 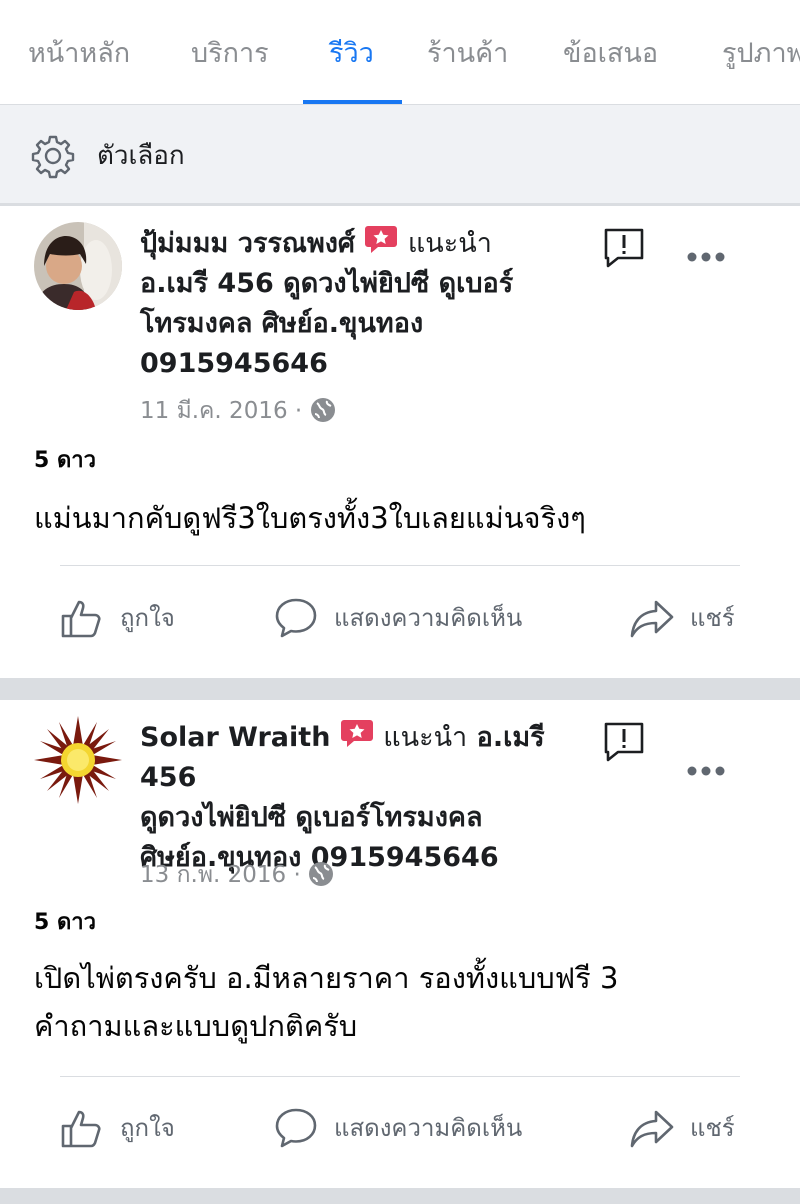 I want to click on review-text: แม่นมากคับดูฟรี3ใบตรงทั้ง3ใบเลยแม่นจริงๆ, so click(x=310, y=518).